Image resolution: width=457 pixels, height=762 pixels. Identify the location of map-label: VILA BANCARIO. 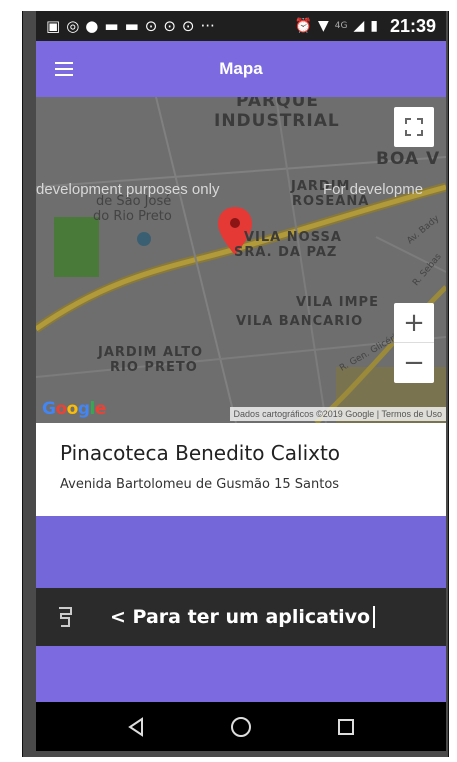
(300, 321).